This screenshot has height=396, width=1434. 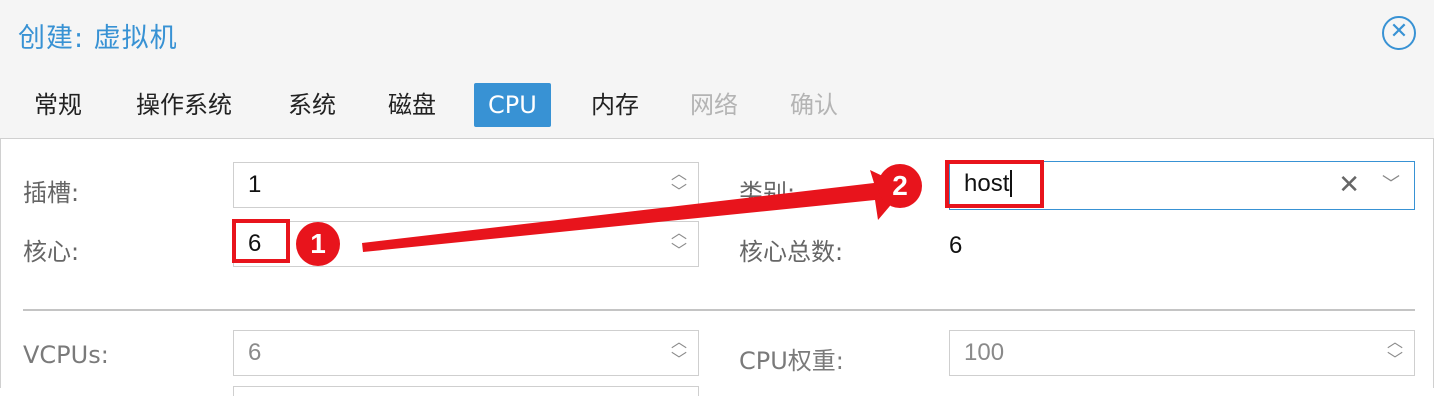 I want to click on cores-highlight-box, so click(x=261, y=241).